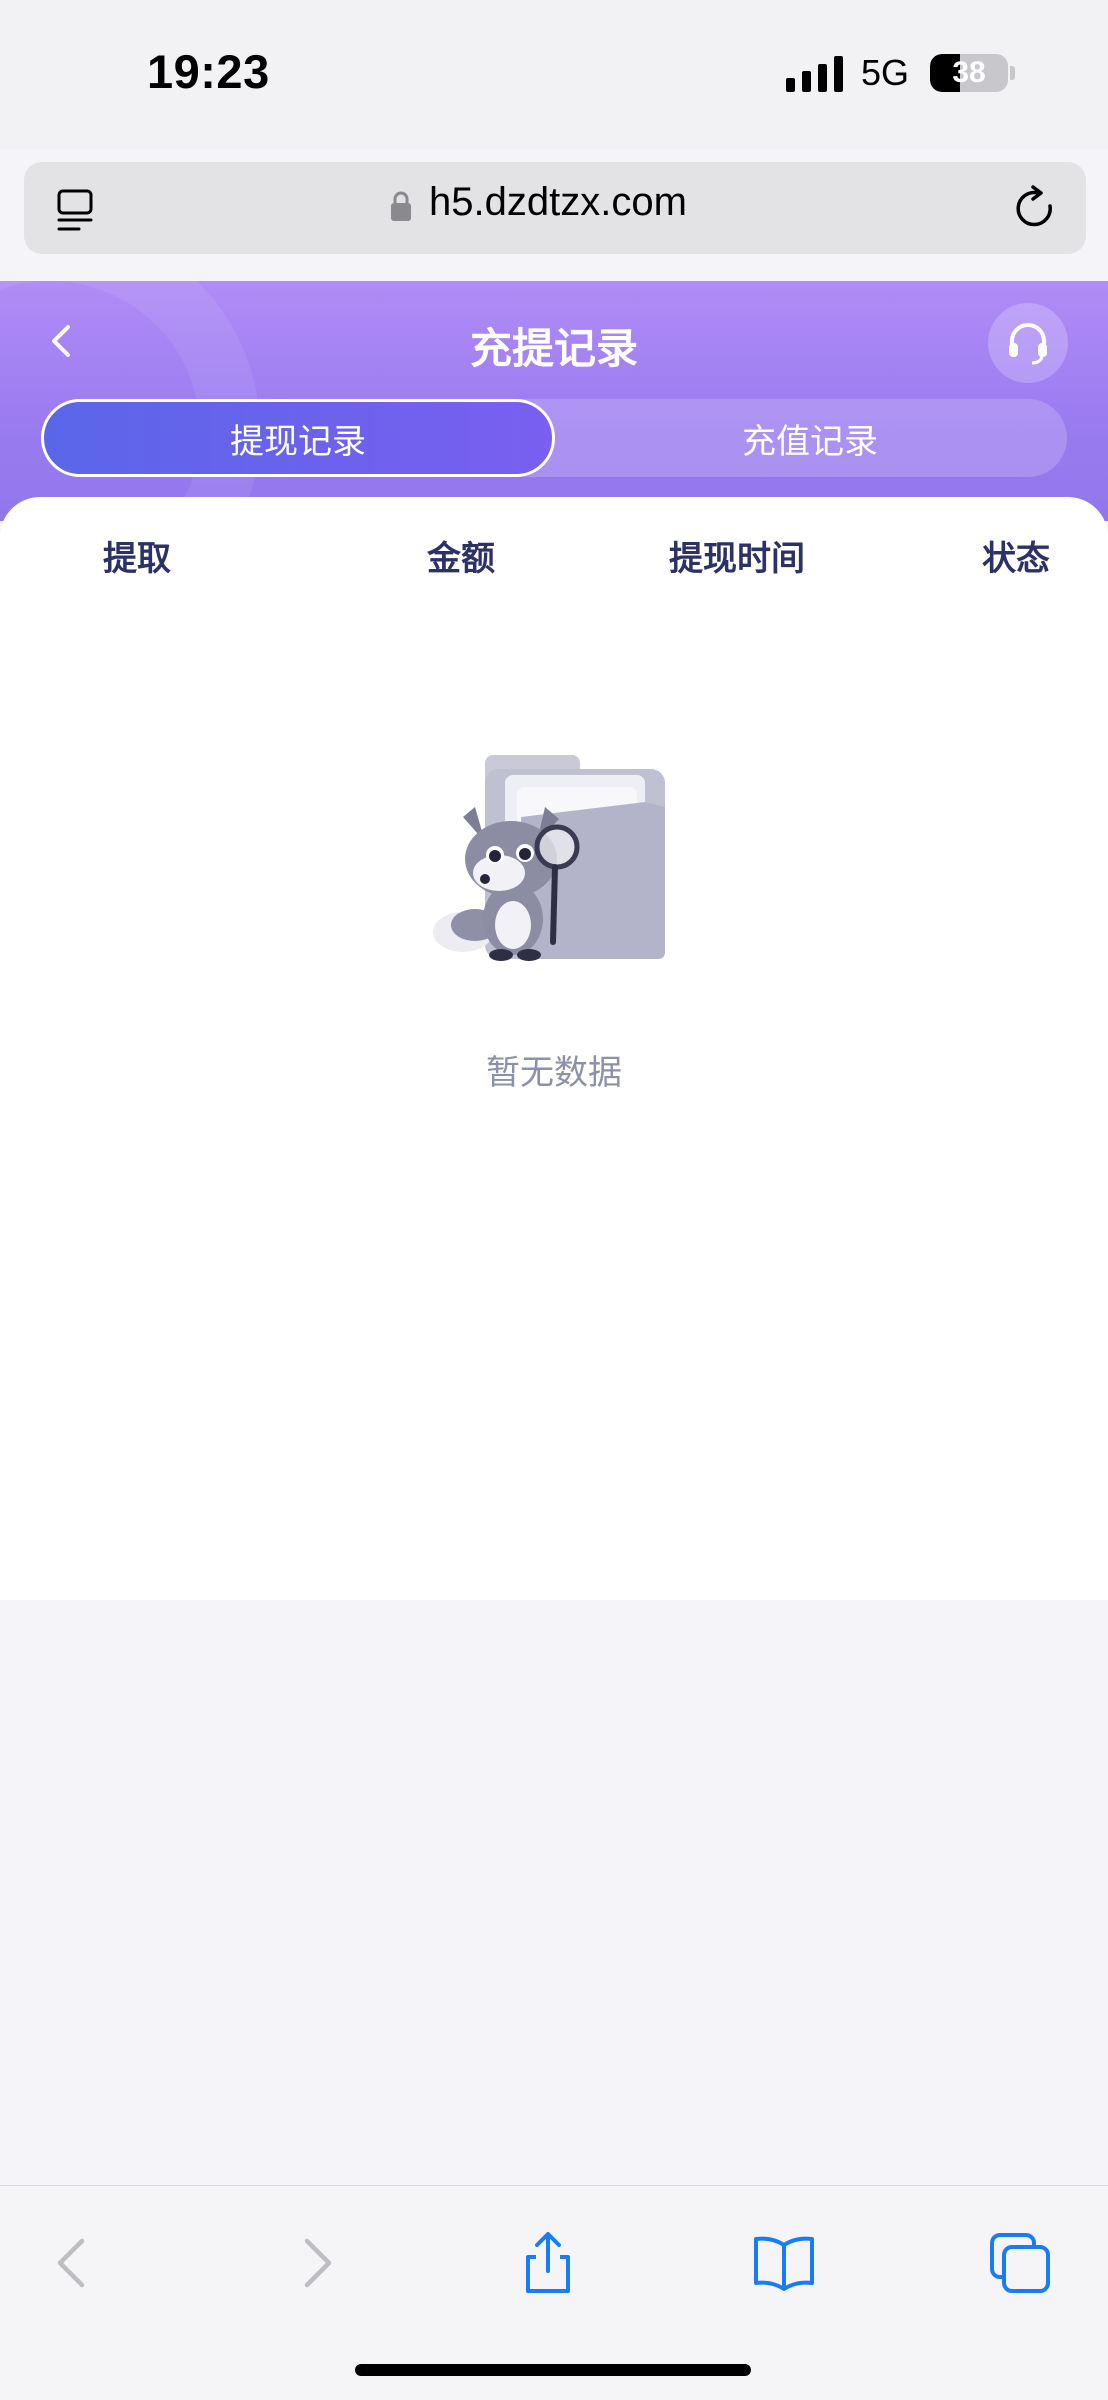 The width and height of the screenshot is (1108, 2400). I want to click on battery-cap, so click(1012, 73).